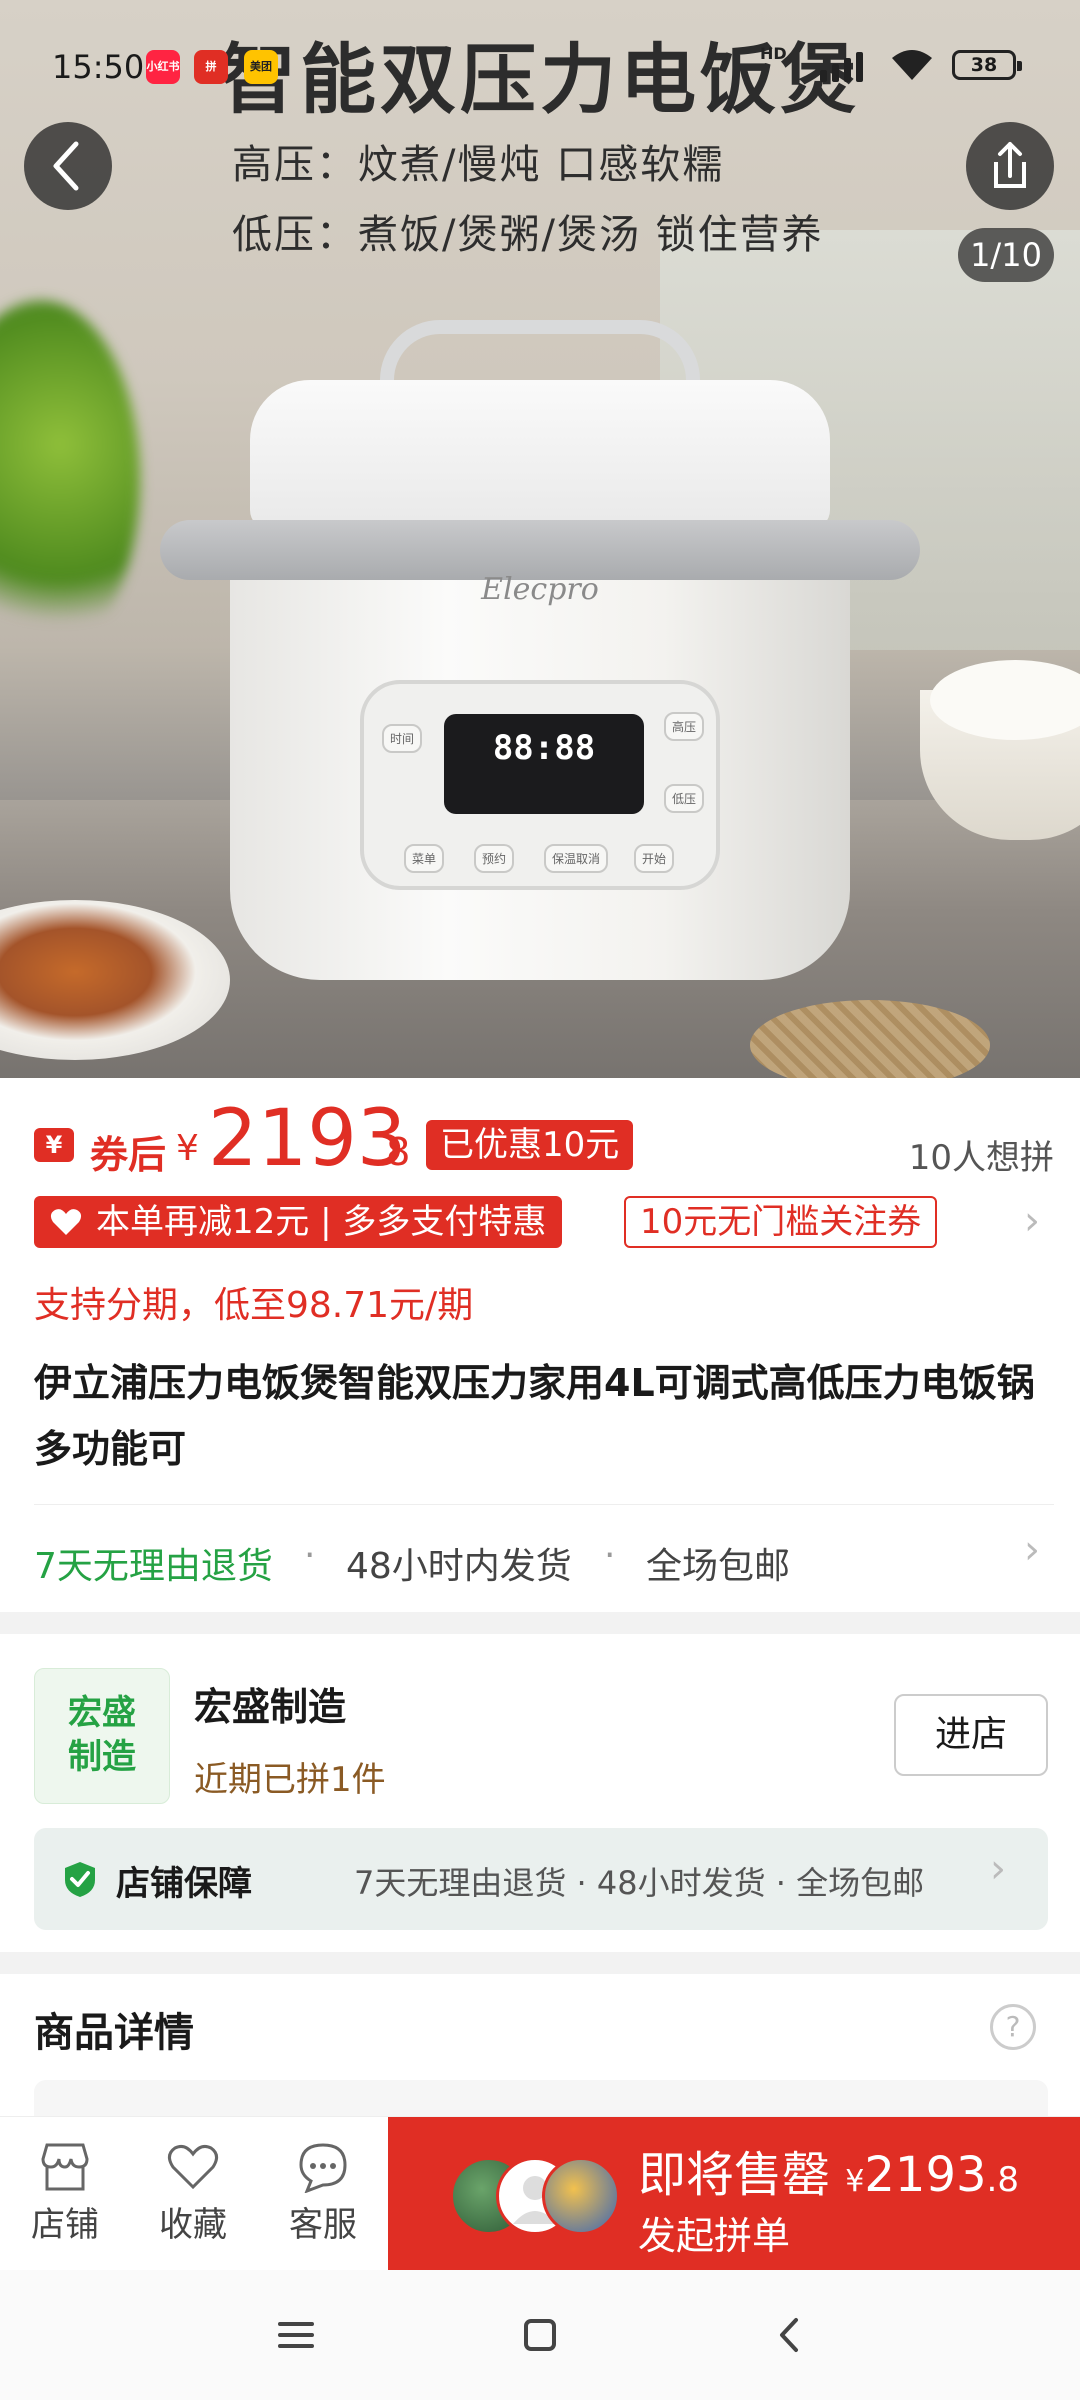 Image resolution: width=1080 pixels, height=2400 pixels. I want to click on store-name: 宏盛制造, so click(270, 1703).